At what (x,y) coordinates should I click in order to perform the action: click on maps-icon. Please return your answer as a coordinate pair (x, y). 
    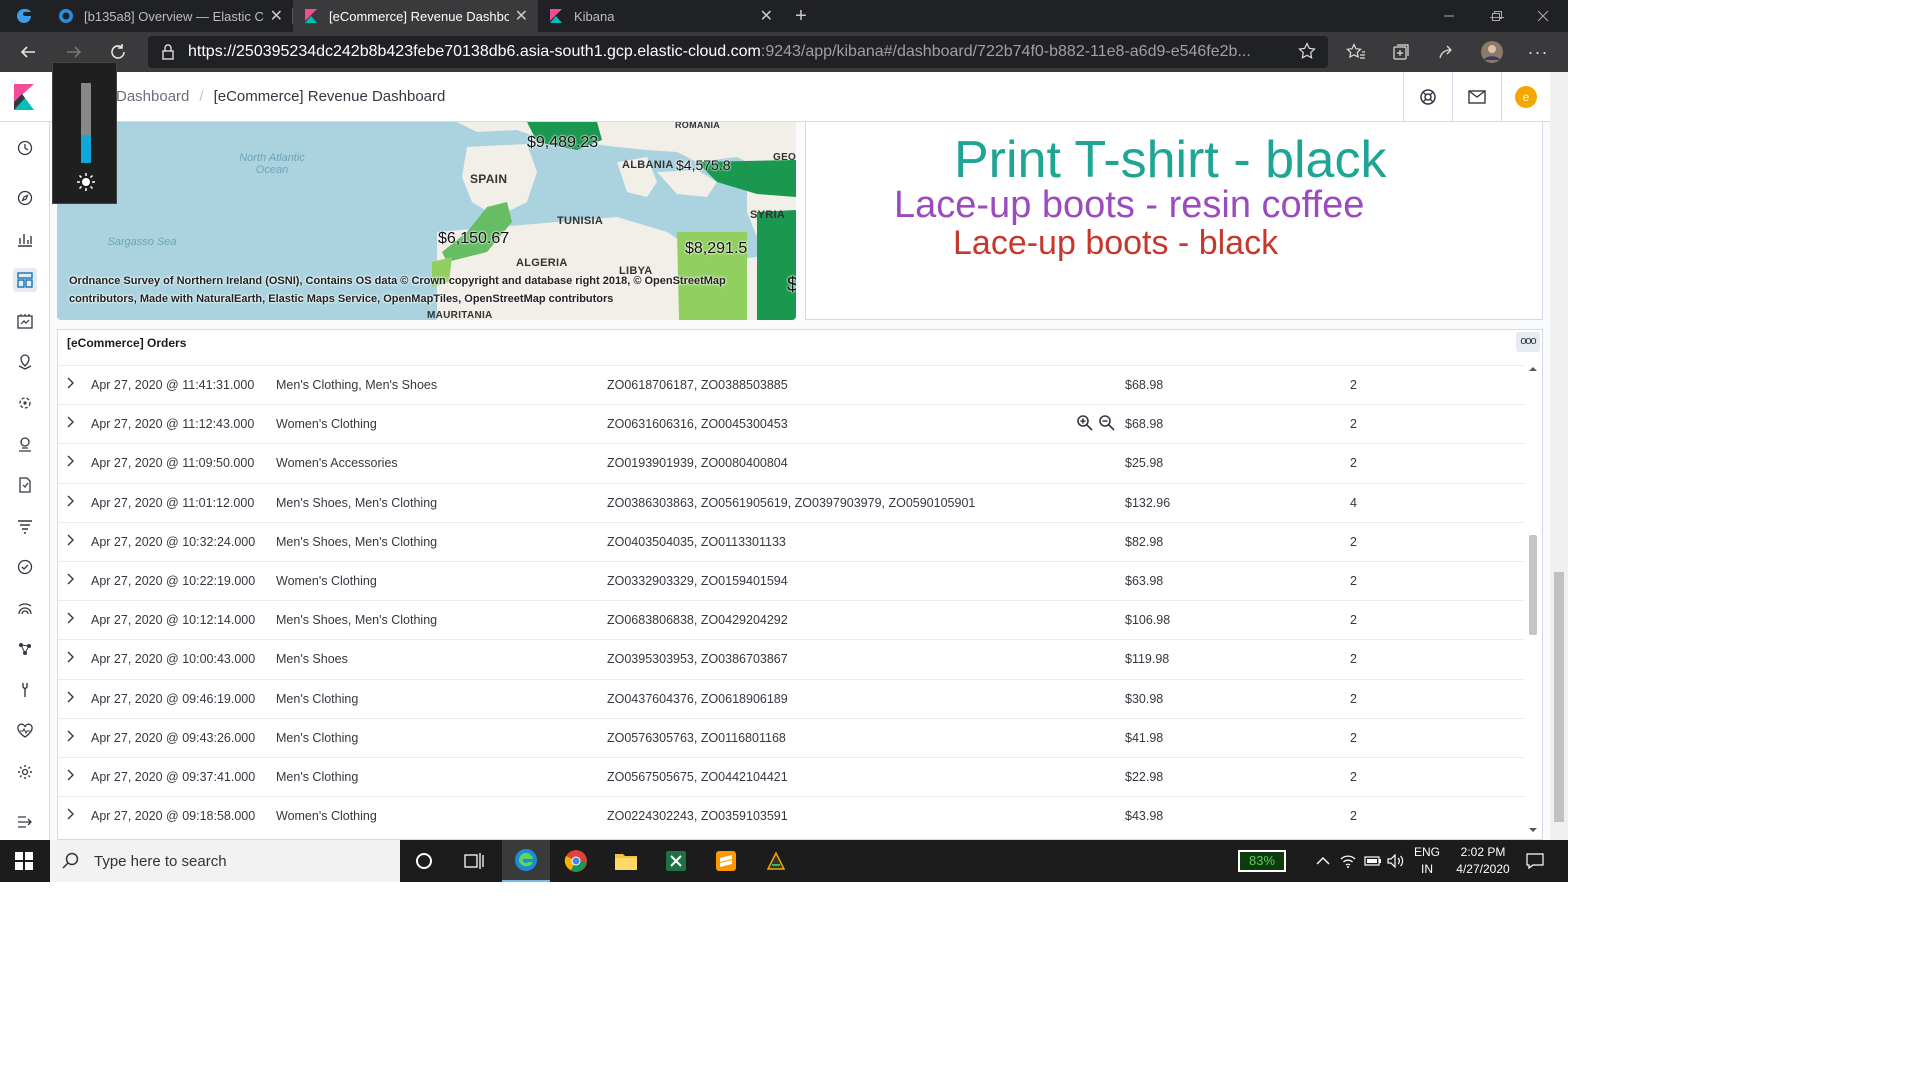
    Looking at the image, I should click on (25, 362).